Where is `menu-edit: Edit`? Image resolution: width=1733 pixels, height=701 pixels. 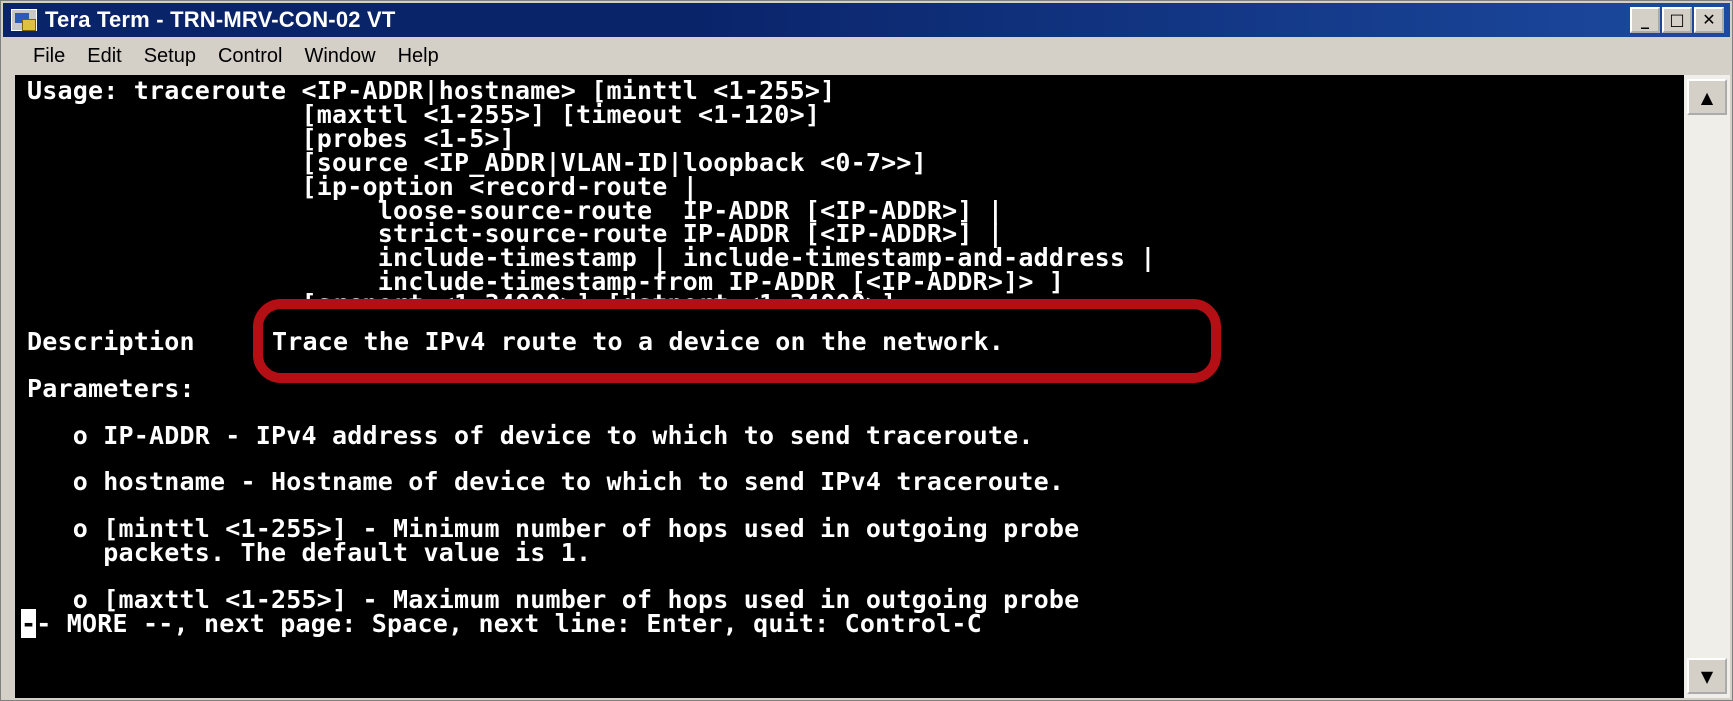
menu-edit: Edit is located at coordinates (104, 56).